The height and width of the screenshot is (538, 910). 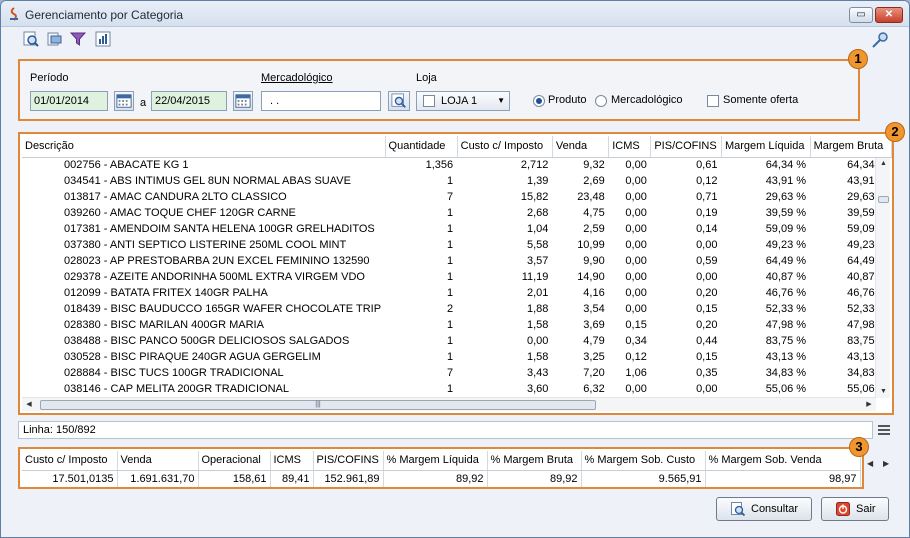 I want to click on totals-value: 17.501,0135, so click(x=70, y=478).